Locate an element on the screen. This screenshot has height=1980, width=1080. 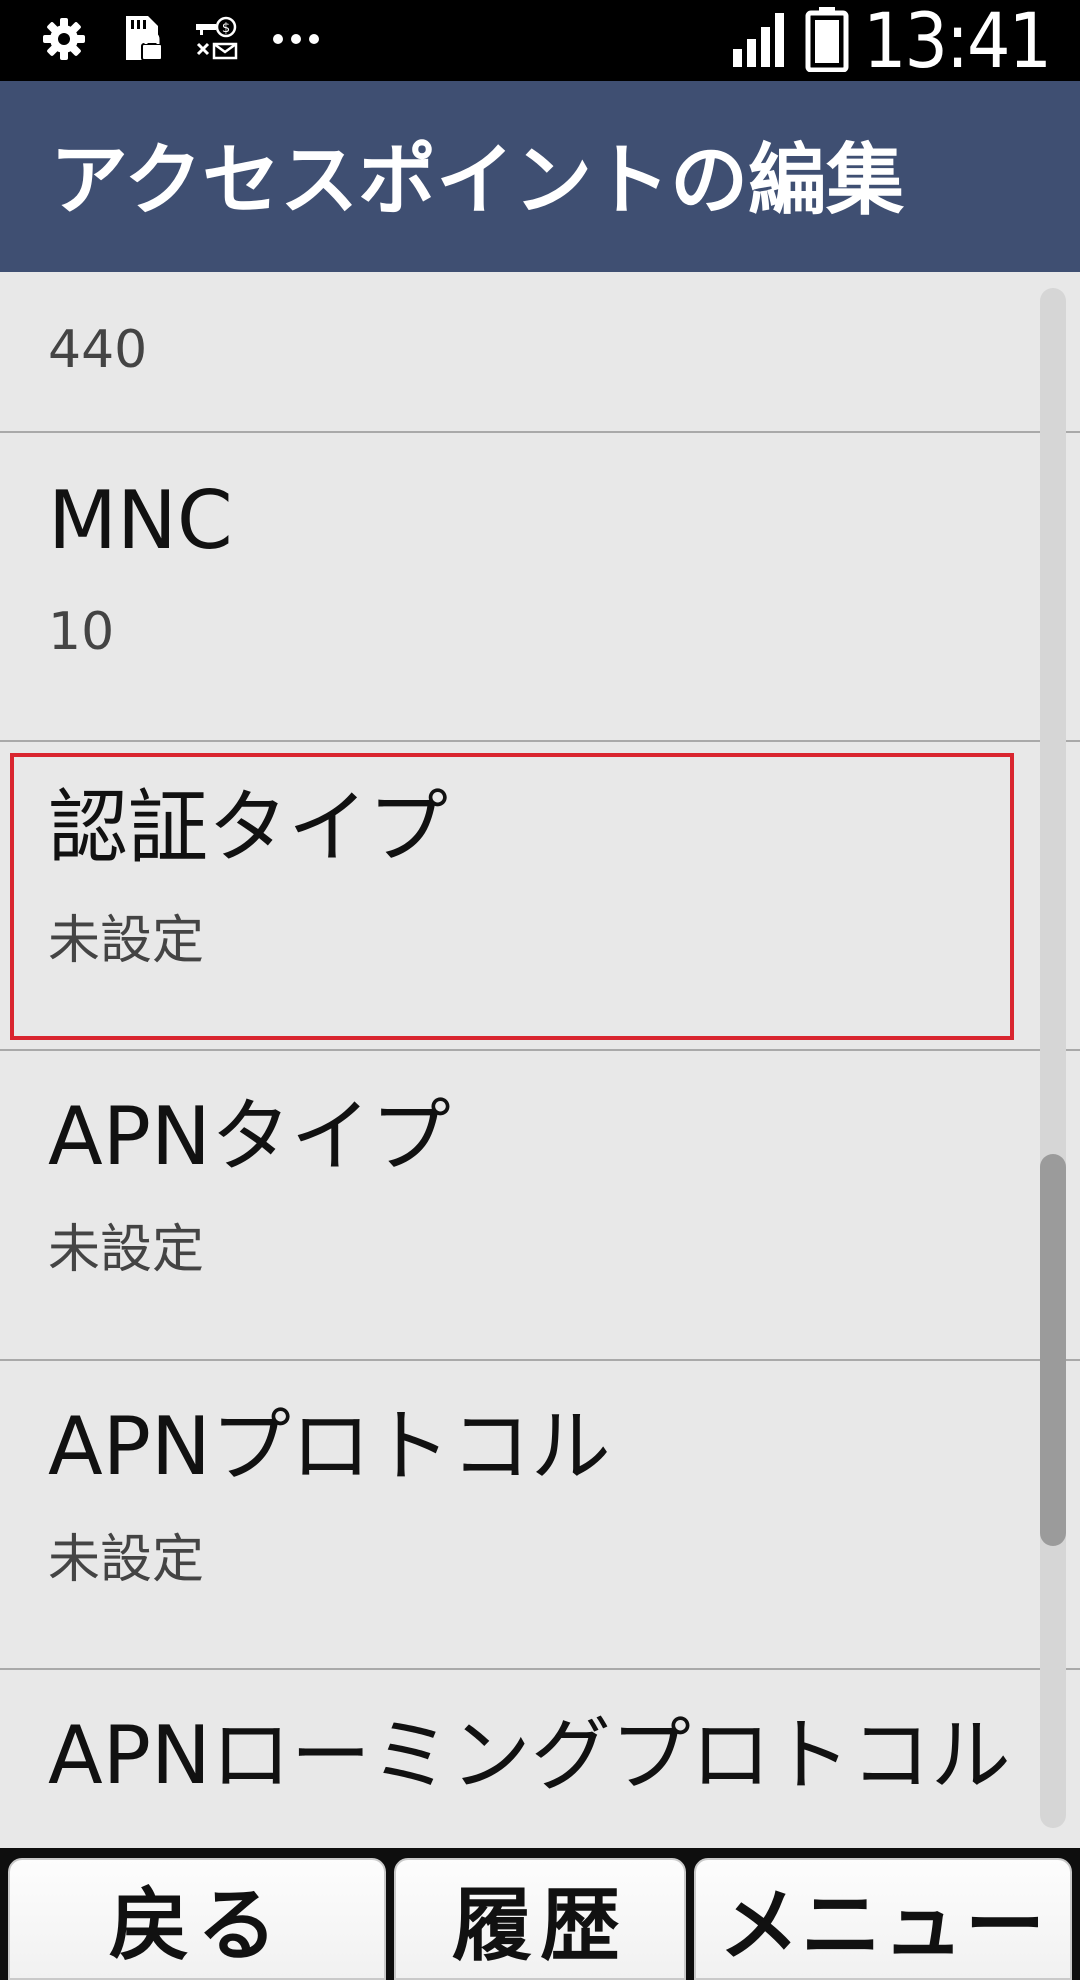
back-button: 戻る is located at coordinates (197, 1919).